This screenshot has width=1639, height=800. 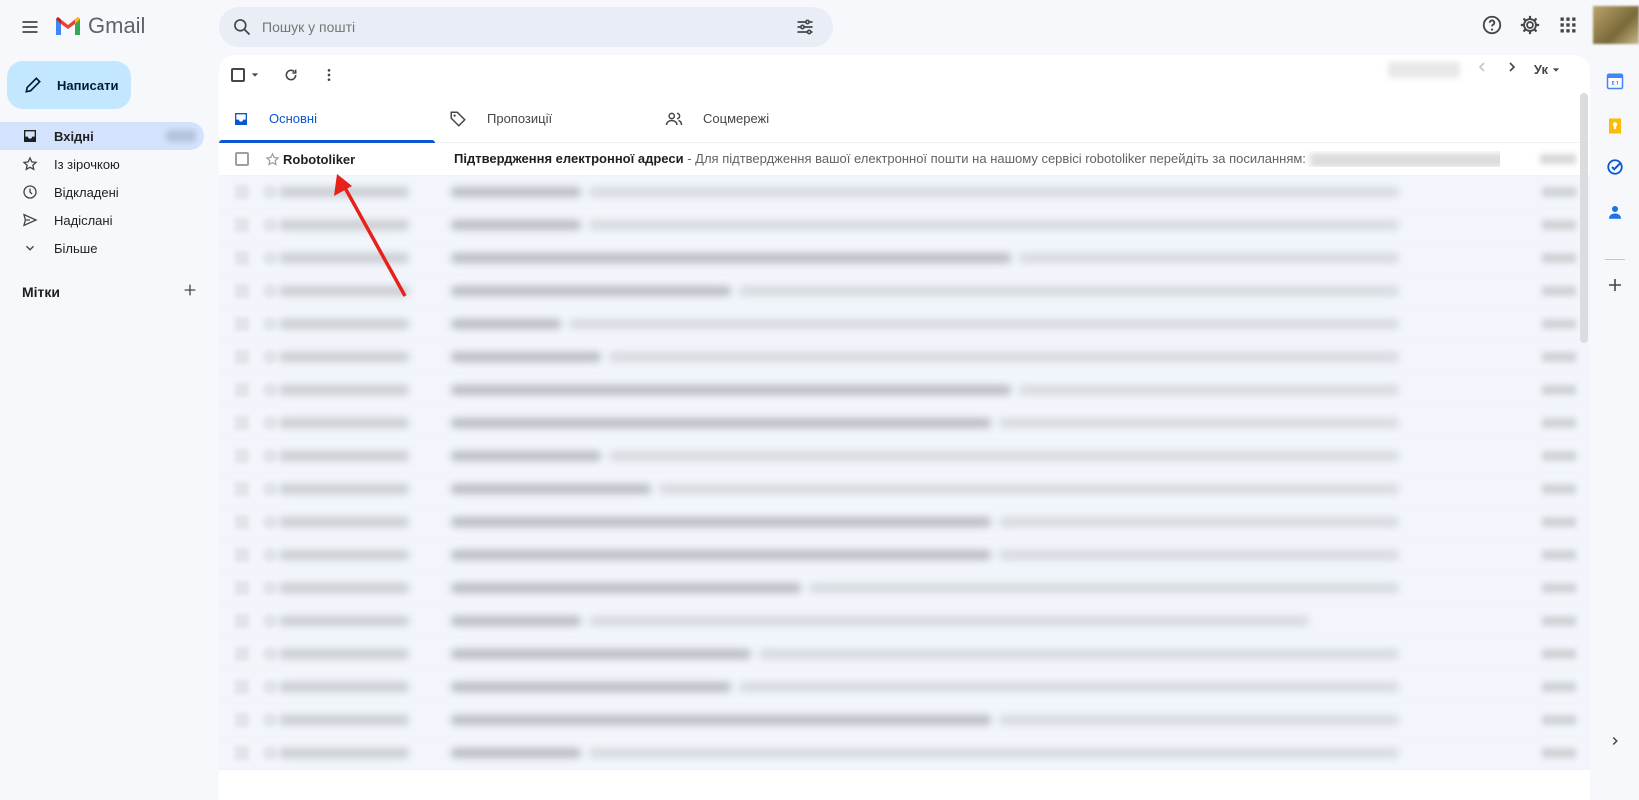 I want to click on clock-icon, so click(x=30, y=192).